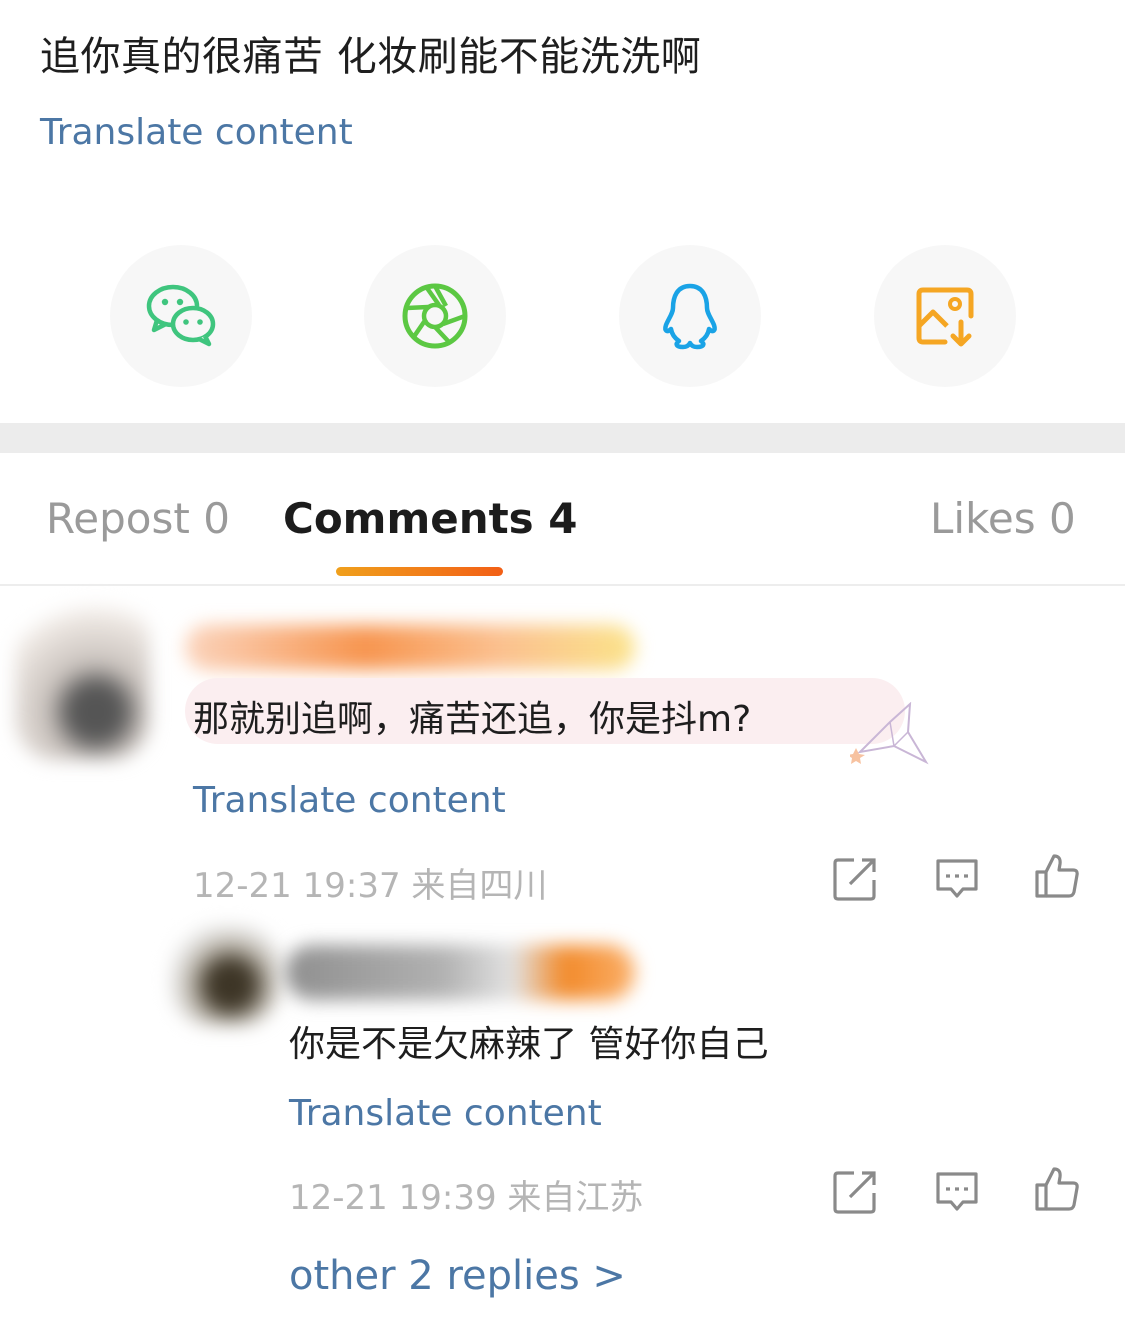 The width and height of the screenshot is (1125, 1330). What do you see at coordinates (393, 1198) in the screenshot?
I see `reply-time: 12-21 19:39` at bounding box center [393, 1198].